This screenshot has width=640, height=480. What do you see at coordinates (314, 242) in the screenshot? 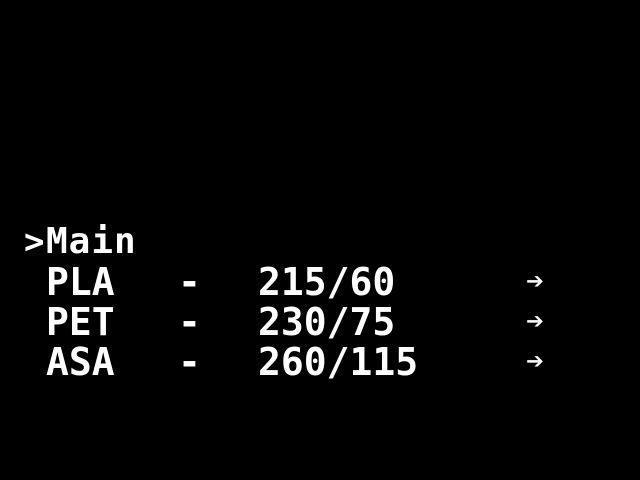
I see `menu-item-main: > Main` at bounding box center [314, 242].